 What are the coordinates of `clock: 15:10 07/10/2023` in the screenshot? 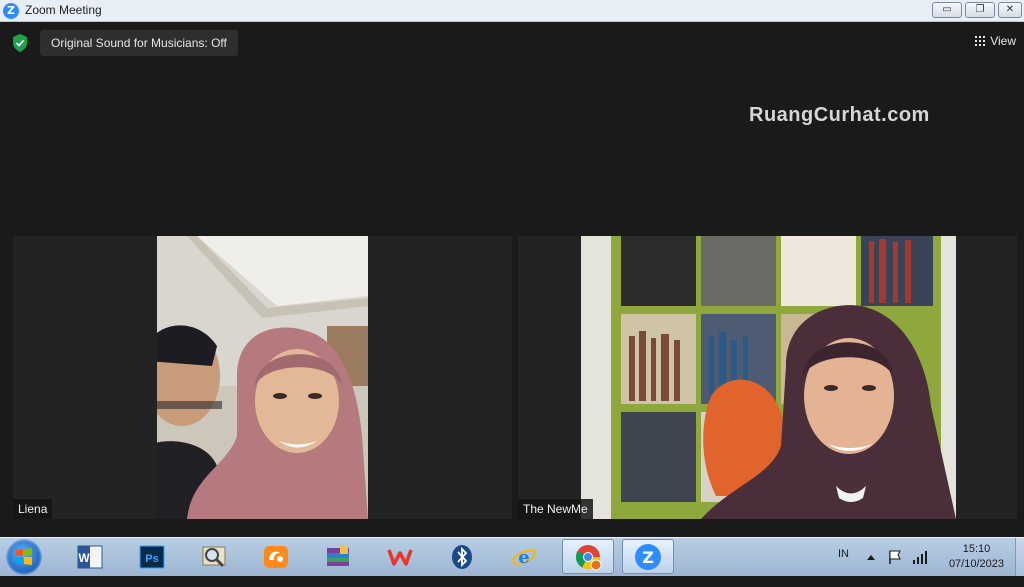 It's located at (976, 557).